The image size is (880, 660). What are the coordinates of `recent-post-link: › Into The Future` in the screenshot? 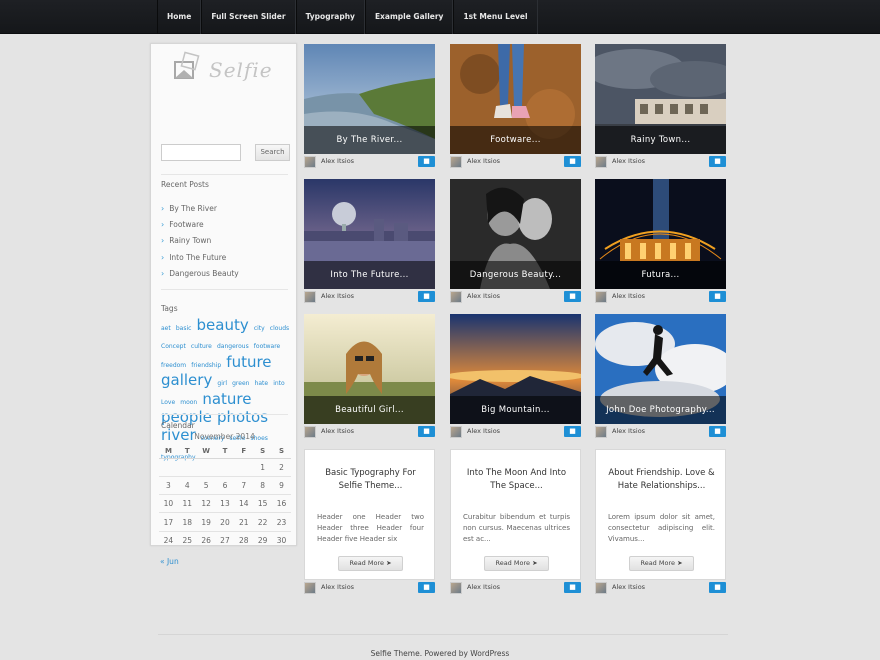 It's located at (224, 258).